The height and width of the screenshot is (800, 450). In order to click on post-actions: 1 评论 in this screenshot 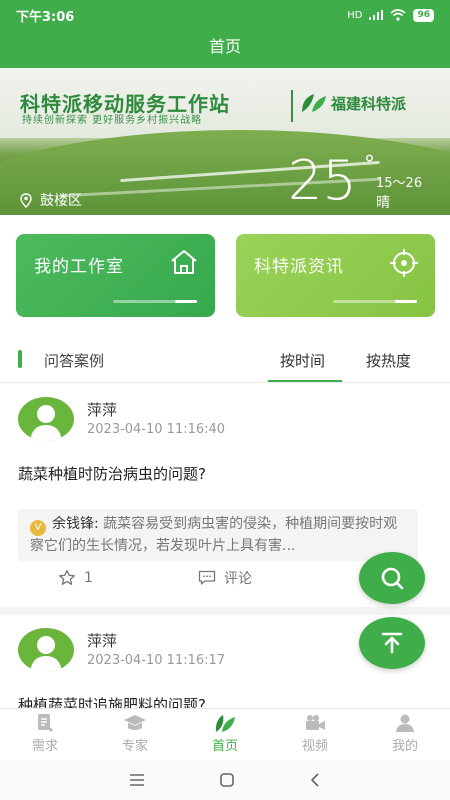, I will do `click(155, 578)`.